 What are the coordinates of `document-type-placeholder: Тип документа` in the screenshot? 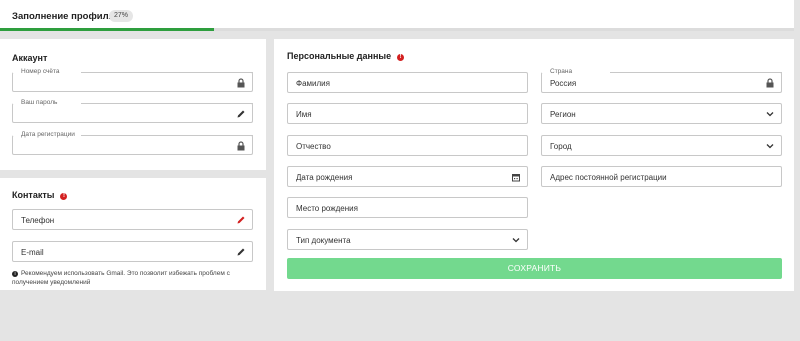 It's located at (323, 240).